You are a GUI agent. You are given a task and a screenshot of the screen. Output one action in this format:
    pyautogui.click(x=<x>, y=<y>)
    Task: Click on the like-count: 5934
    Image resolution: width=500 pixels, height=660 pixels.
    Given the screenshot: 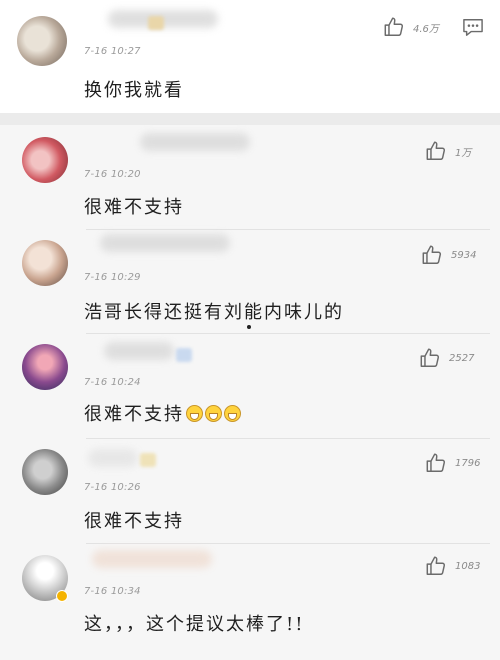 What is the action you would take?
    pyautogui.click(x=464, y=255)
    